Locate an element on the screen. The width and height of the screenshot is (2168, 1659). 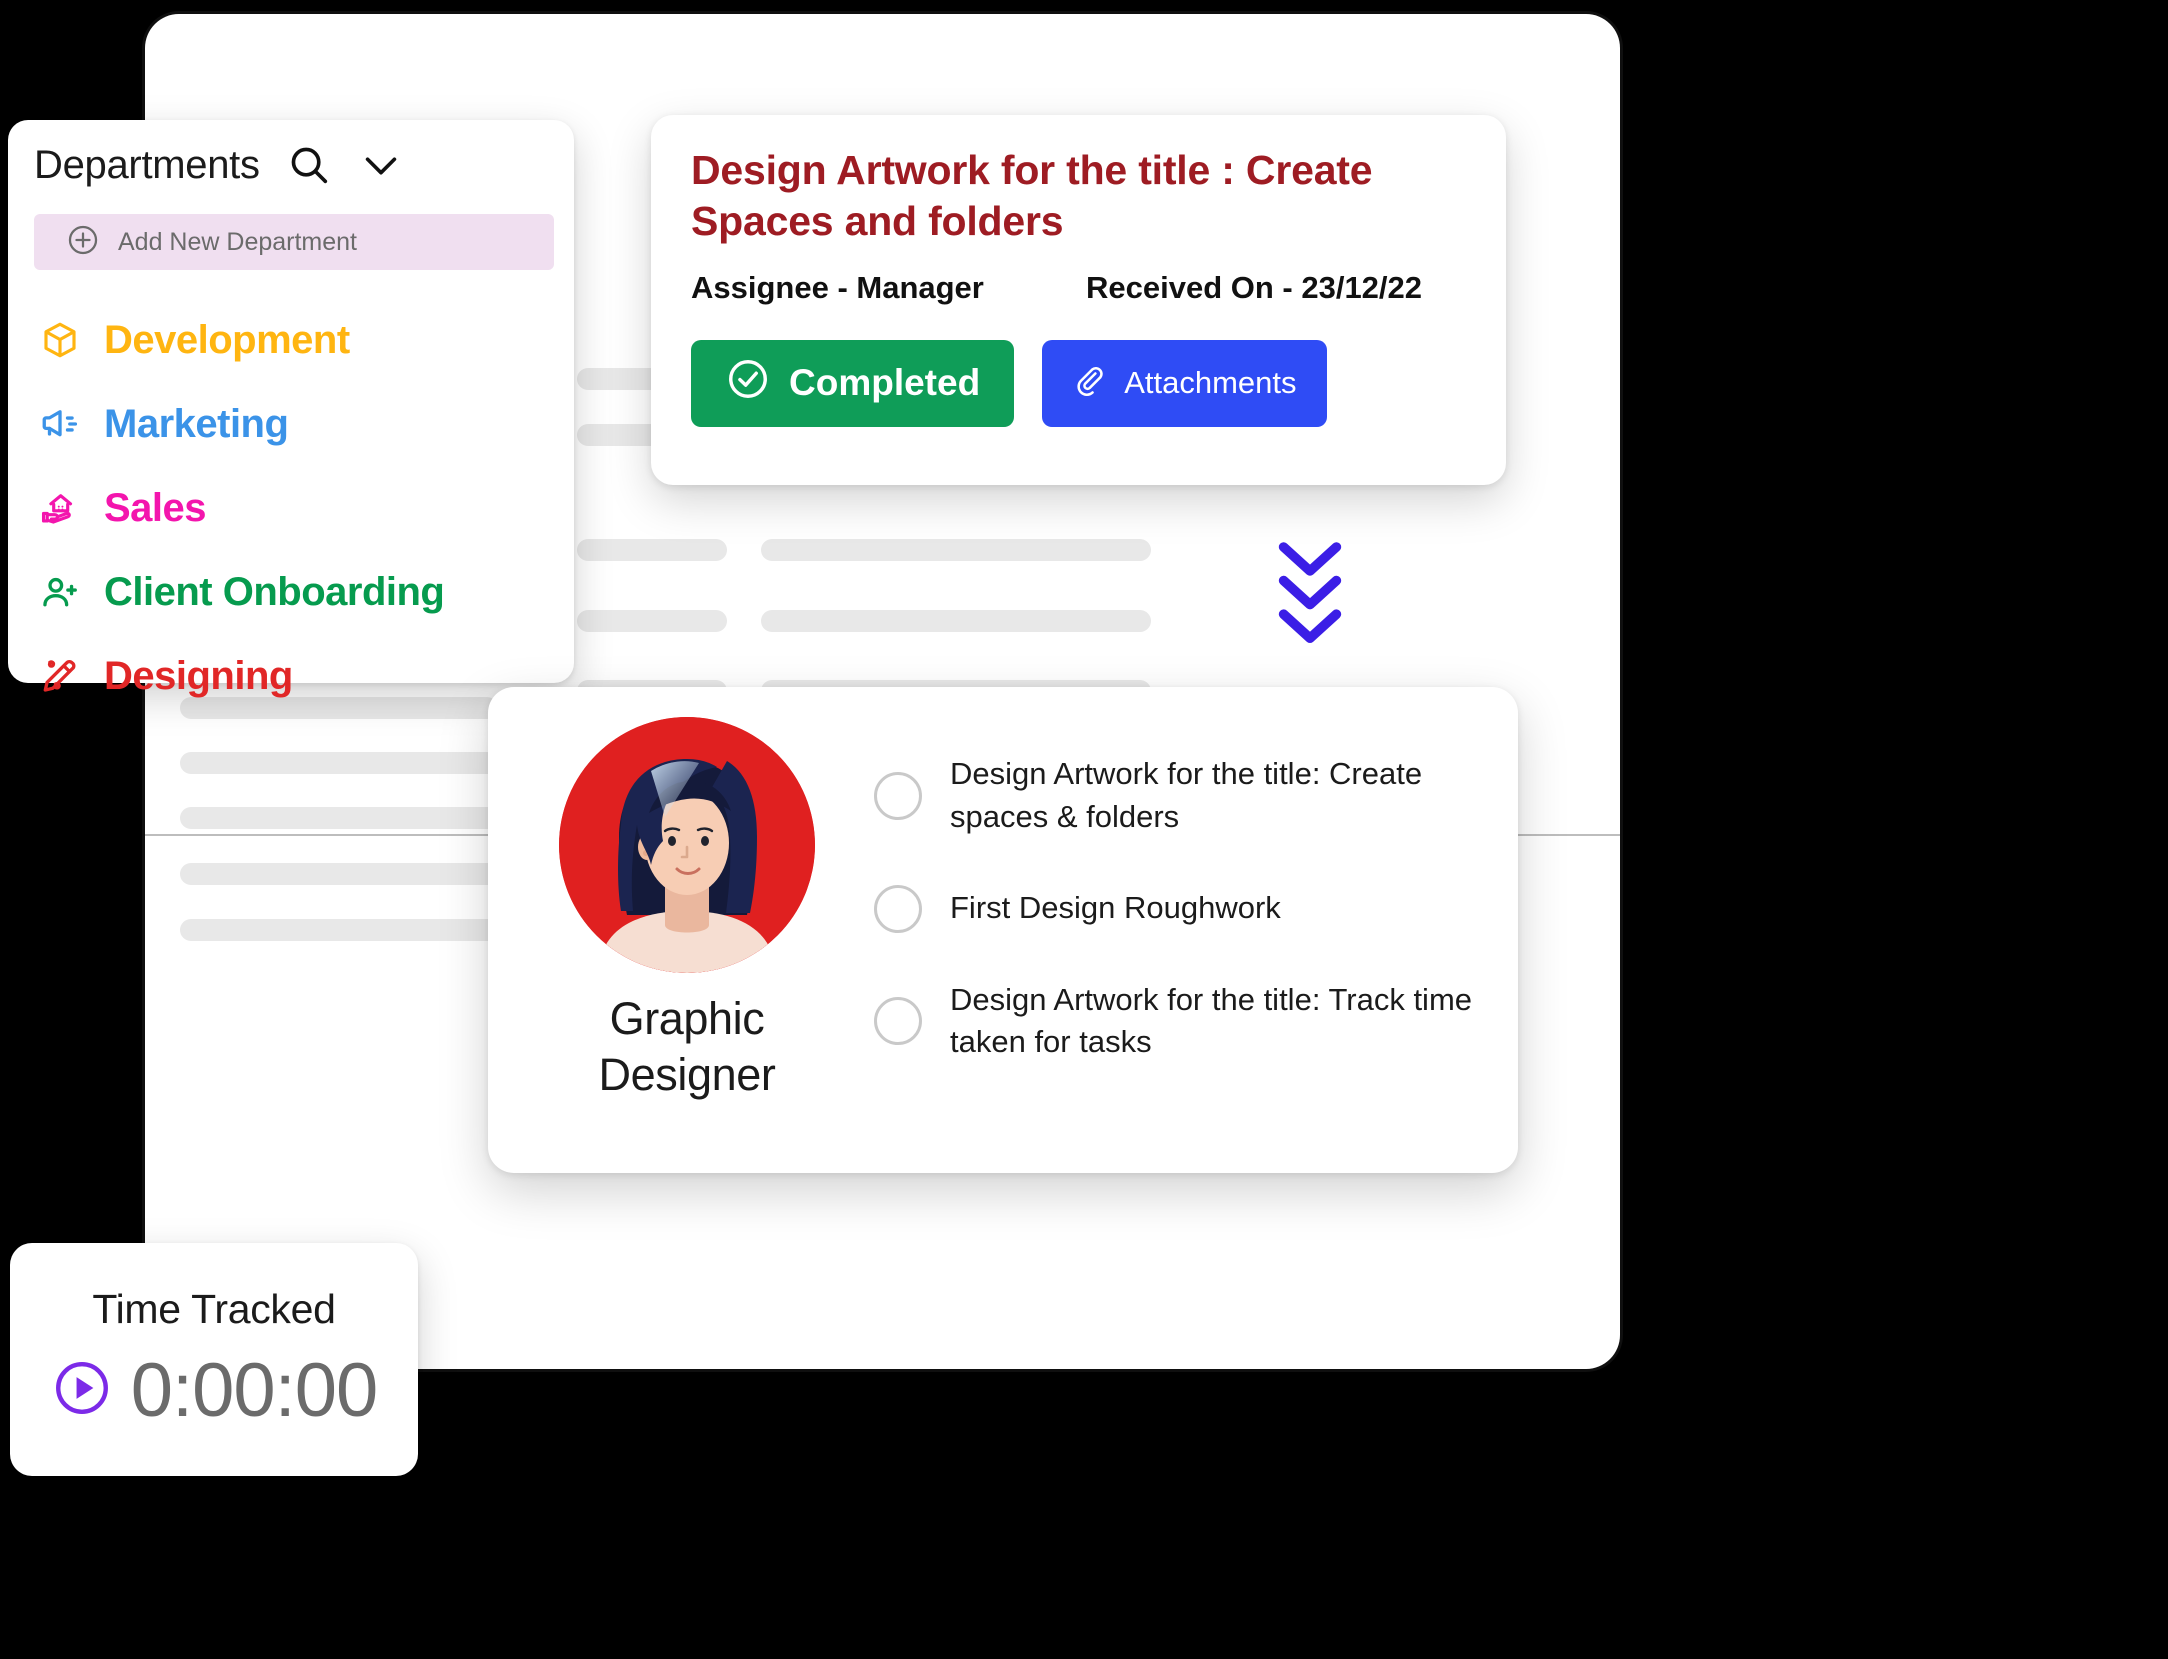
sidebar-item-label: Designing is located at coordinates (198, 675).